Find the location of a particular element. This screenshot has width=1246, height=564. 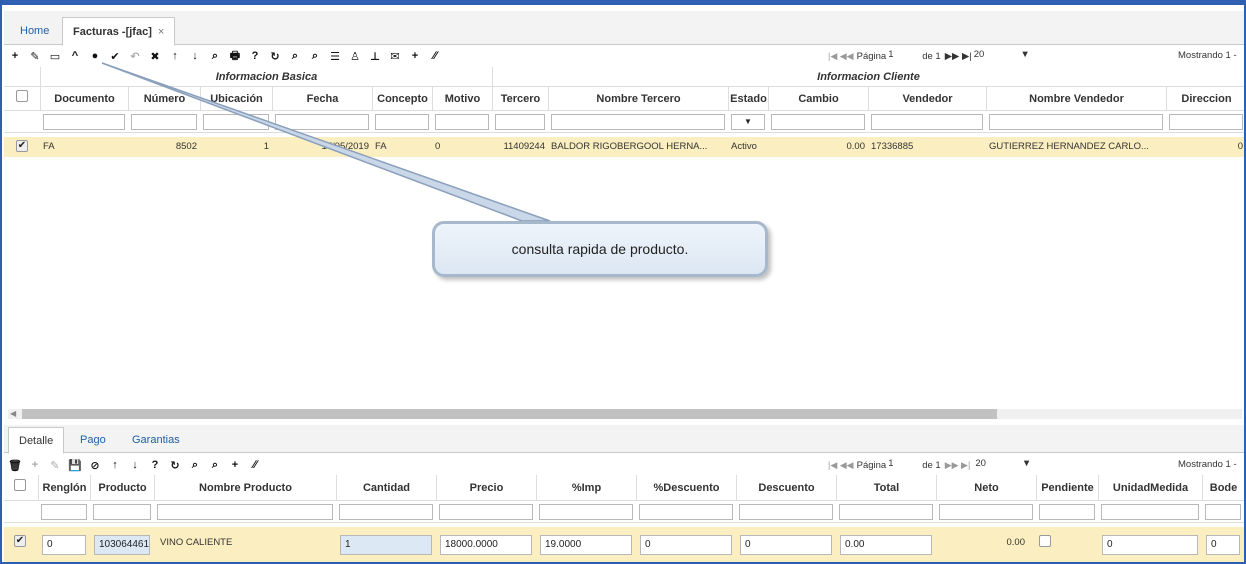

callout-text: consulta rapida de producto. is located at coordinates (600, 249).